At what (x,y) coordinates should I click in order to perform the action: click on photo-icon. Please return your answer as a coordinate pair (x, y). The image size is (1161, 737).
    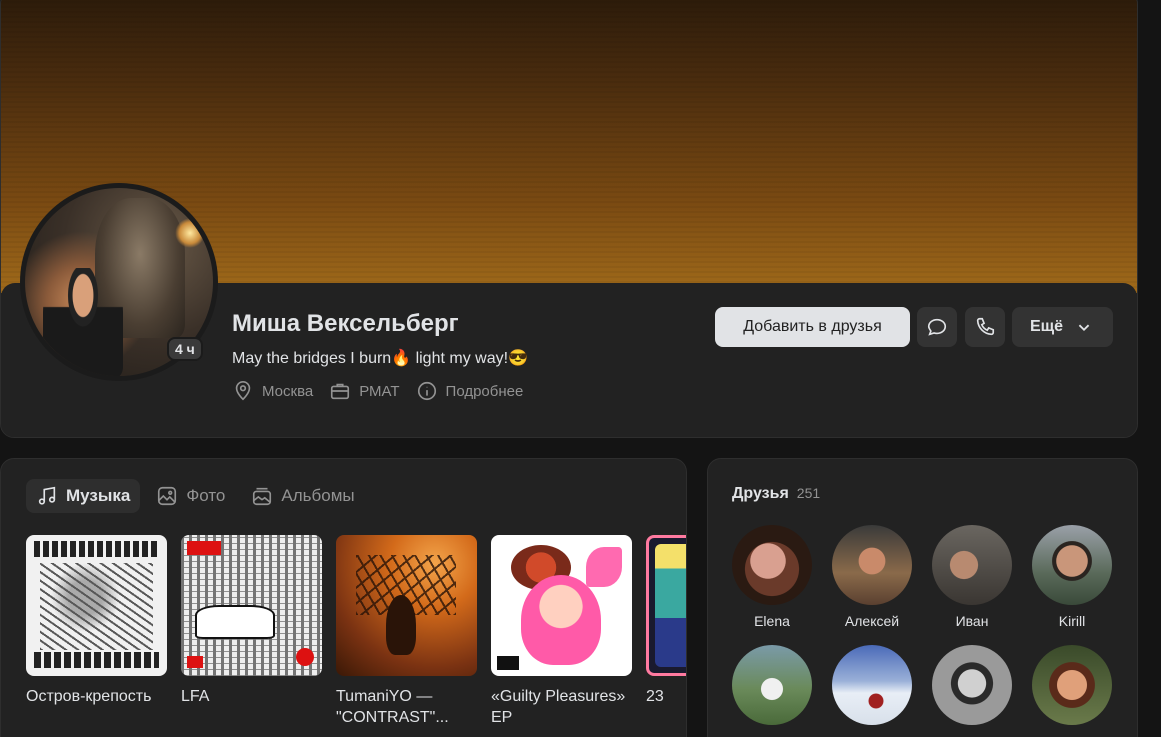
    Looking at the image, I should click on (167, 496).